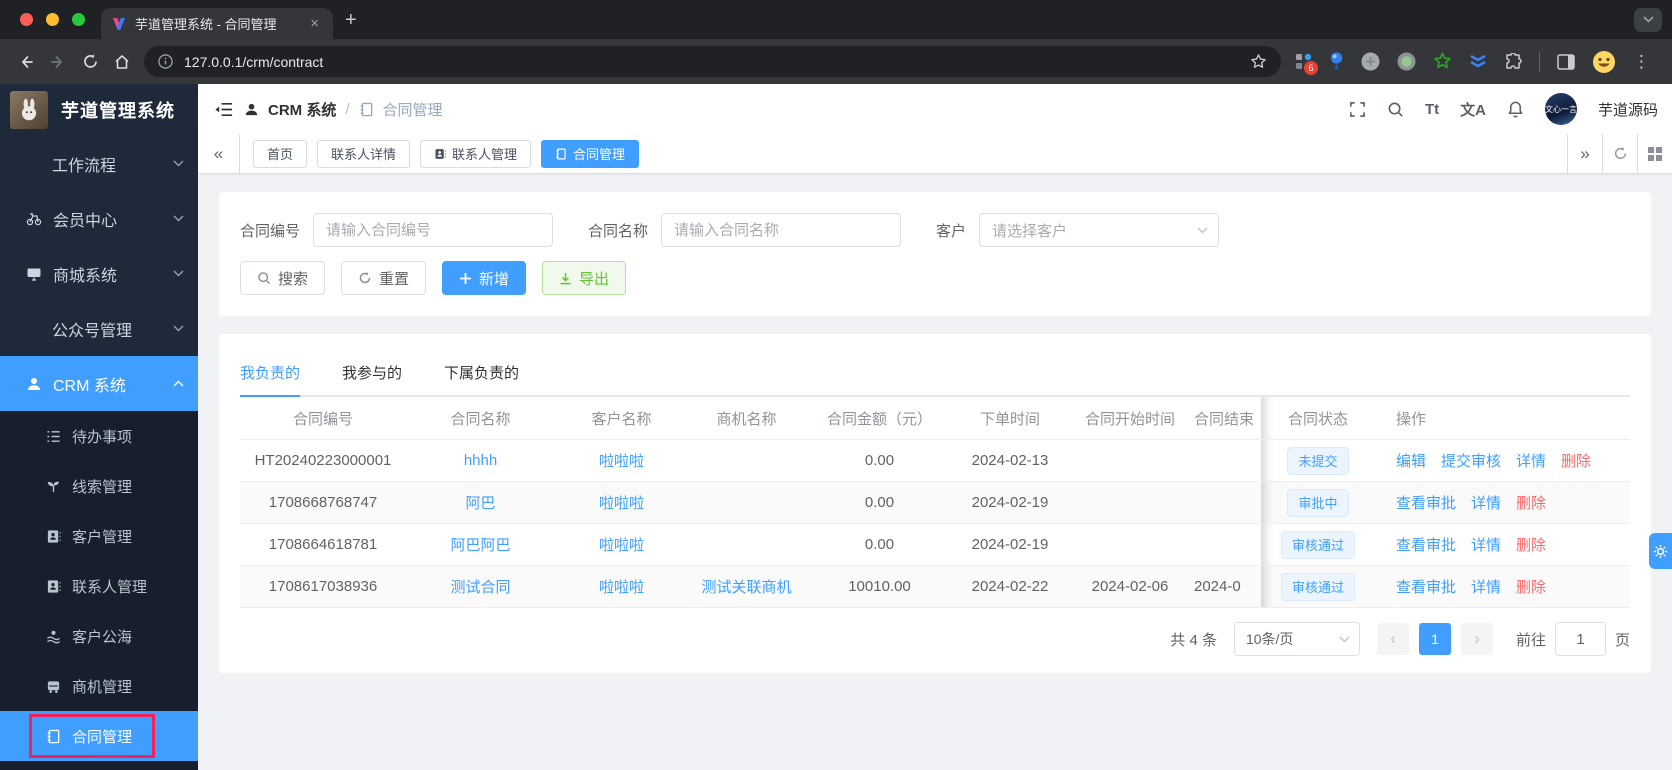 The height and width of the screenshot is (770, 1672). What do you see at coordinates (1584, 153) in the screenshot?
I see `tags-scroll-right-button: »` at bounding box center [1584, 153].